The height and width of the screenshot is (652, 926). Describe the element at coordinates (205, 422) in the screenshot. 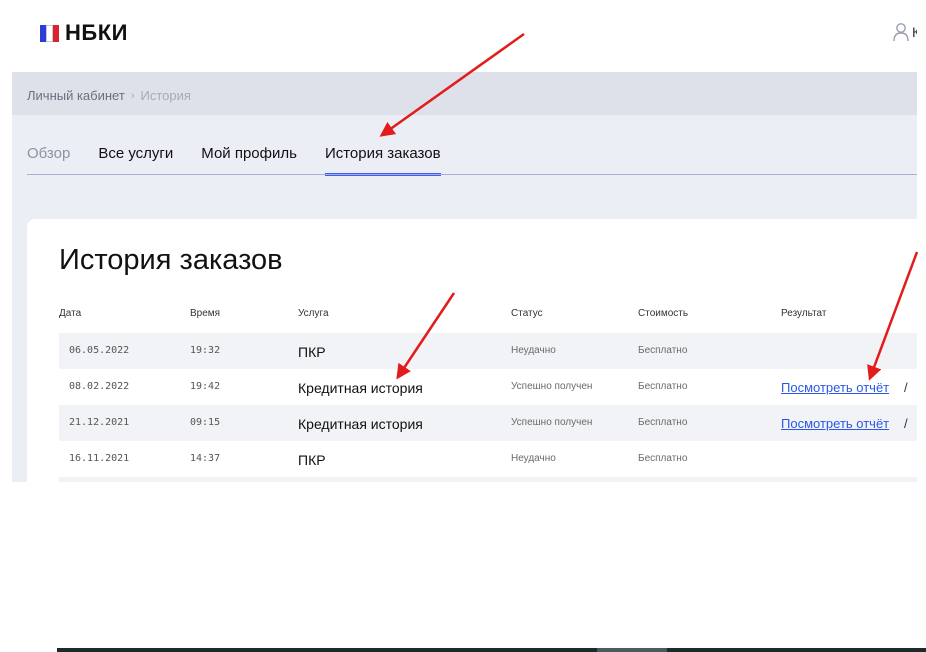

I see `row-time: 09:15` at that location.